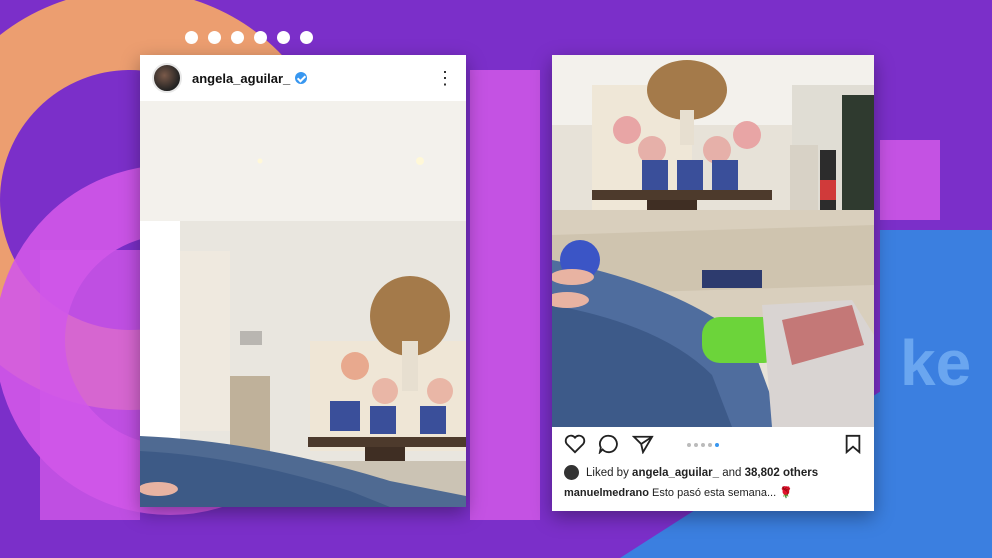  I want to click on liker-avatar, so click(571, 472).